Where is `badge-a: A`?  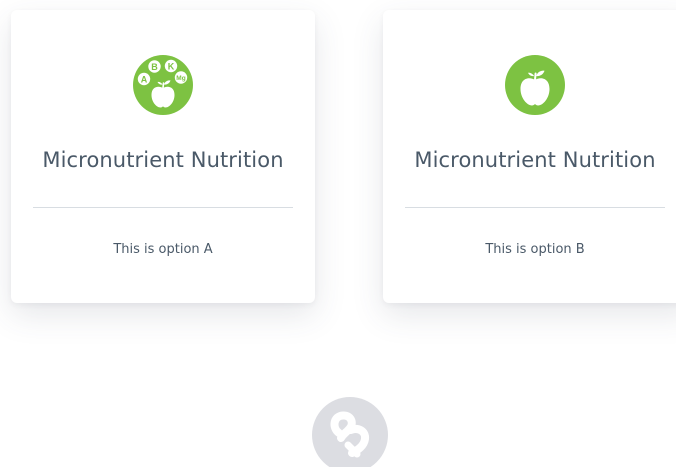
badge-a: A is located at coordinates (144, 79).